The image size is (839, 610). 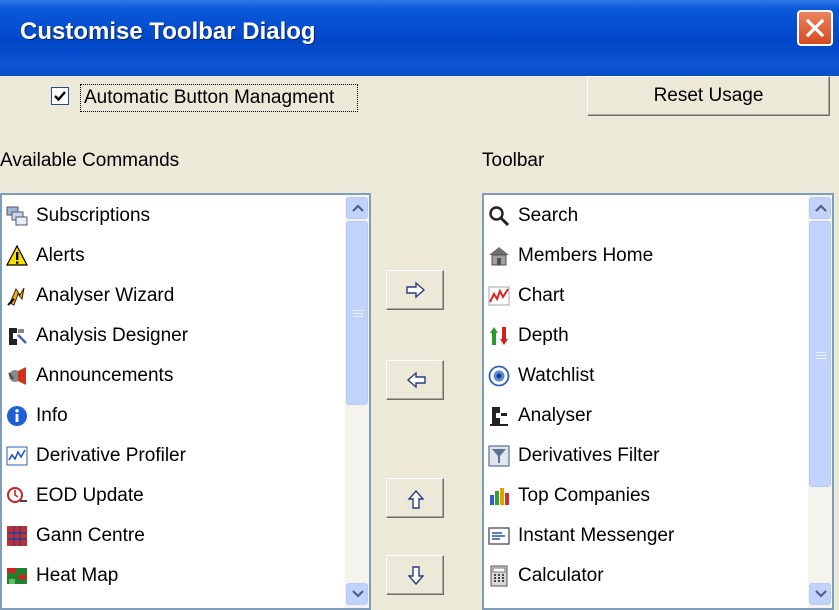 I want to click on item-label: Search, so click(x=548, y=215).